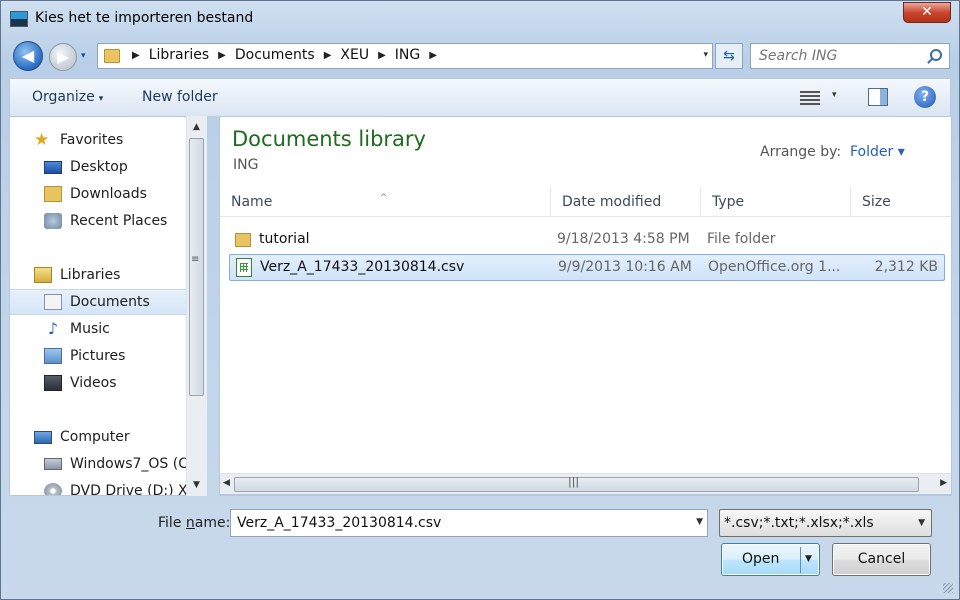  I want to click on library-subtitle: ING, so click(246, 165).